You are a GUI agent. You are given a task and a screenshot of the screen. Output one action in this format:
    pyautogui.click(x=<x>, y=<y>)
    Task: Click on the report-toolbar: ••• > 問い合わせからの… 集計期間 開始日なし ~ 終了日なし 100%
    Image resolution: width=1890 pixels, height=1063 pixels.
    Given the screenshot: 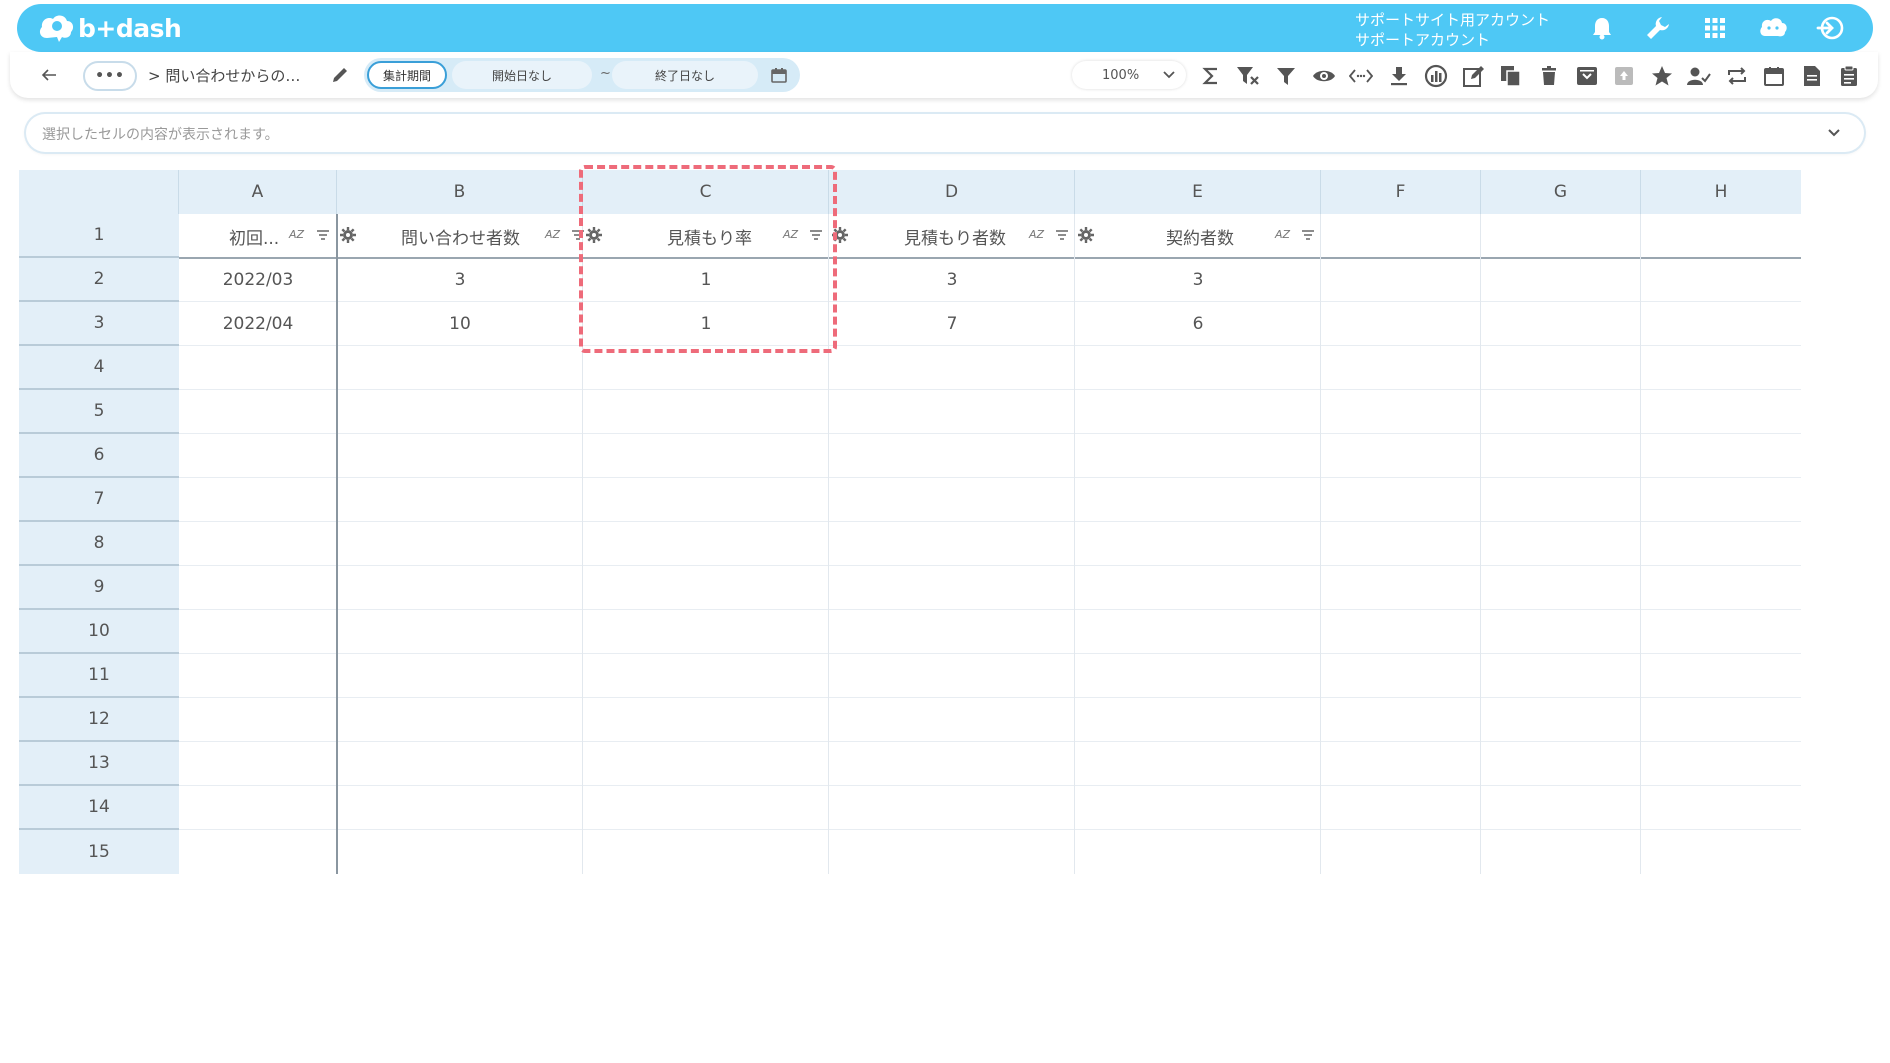 What is the action you would take?
    pyautogui.click(x=944, y=75)
    